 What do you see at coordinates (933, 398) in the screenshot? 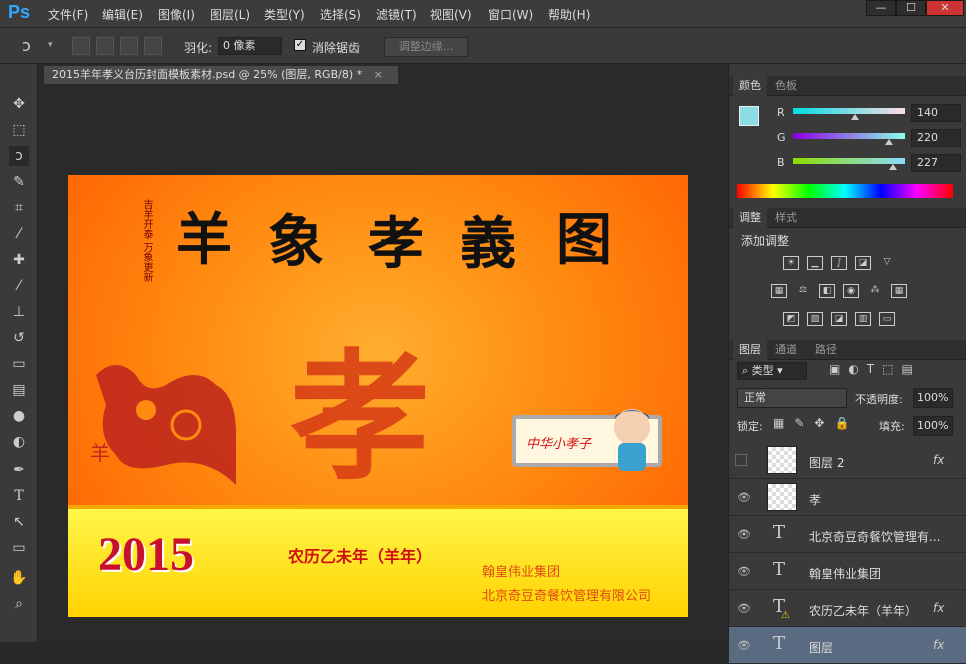
I see `opacity-input: 100%` at bounding box center [933, 398].